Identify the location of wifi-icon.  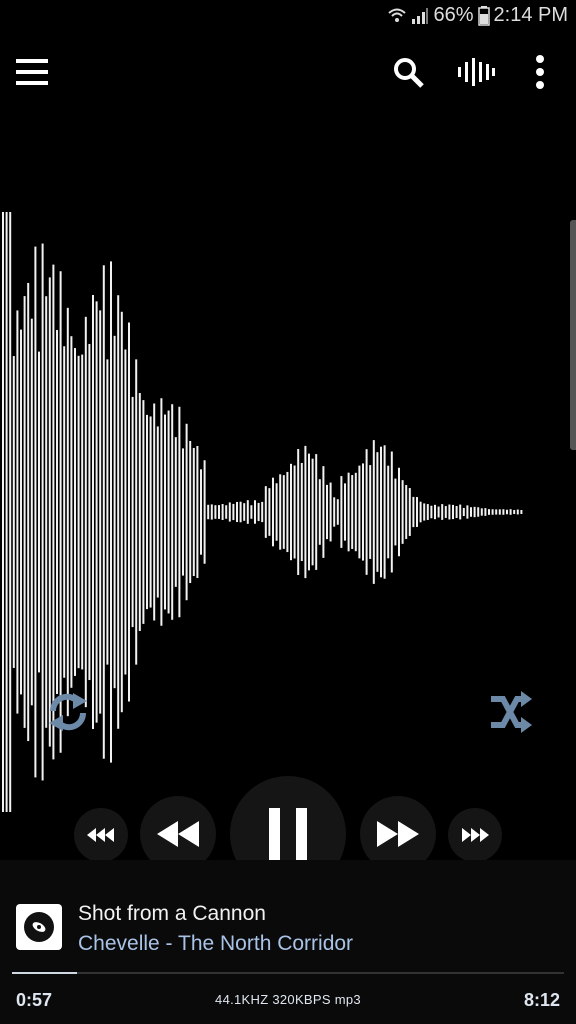
(397, 16).